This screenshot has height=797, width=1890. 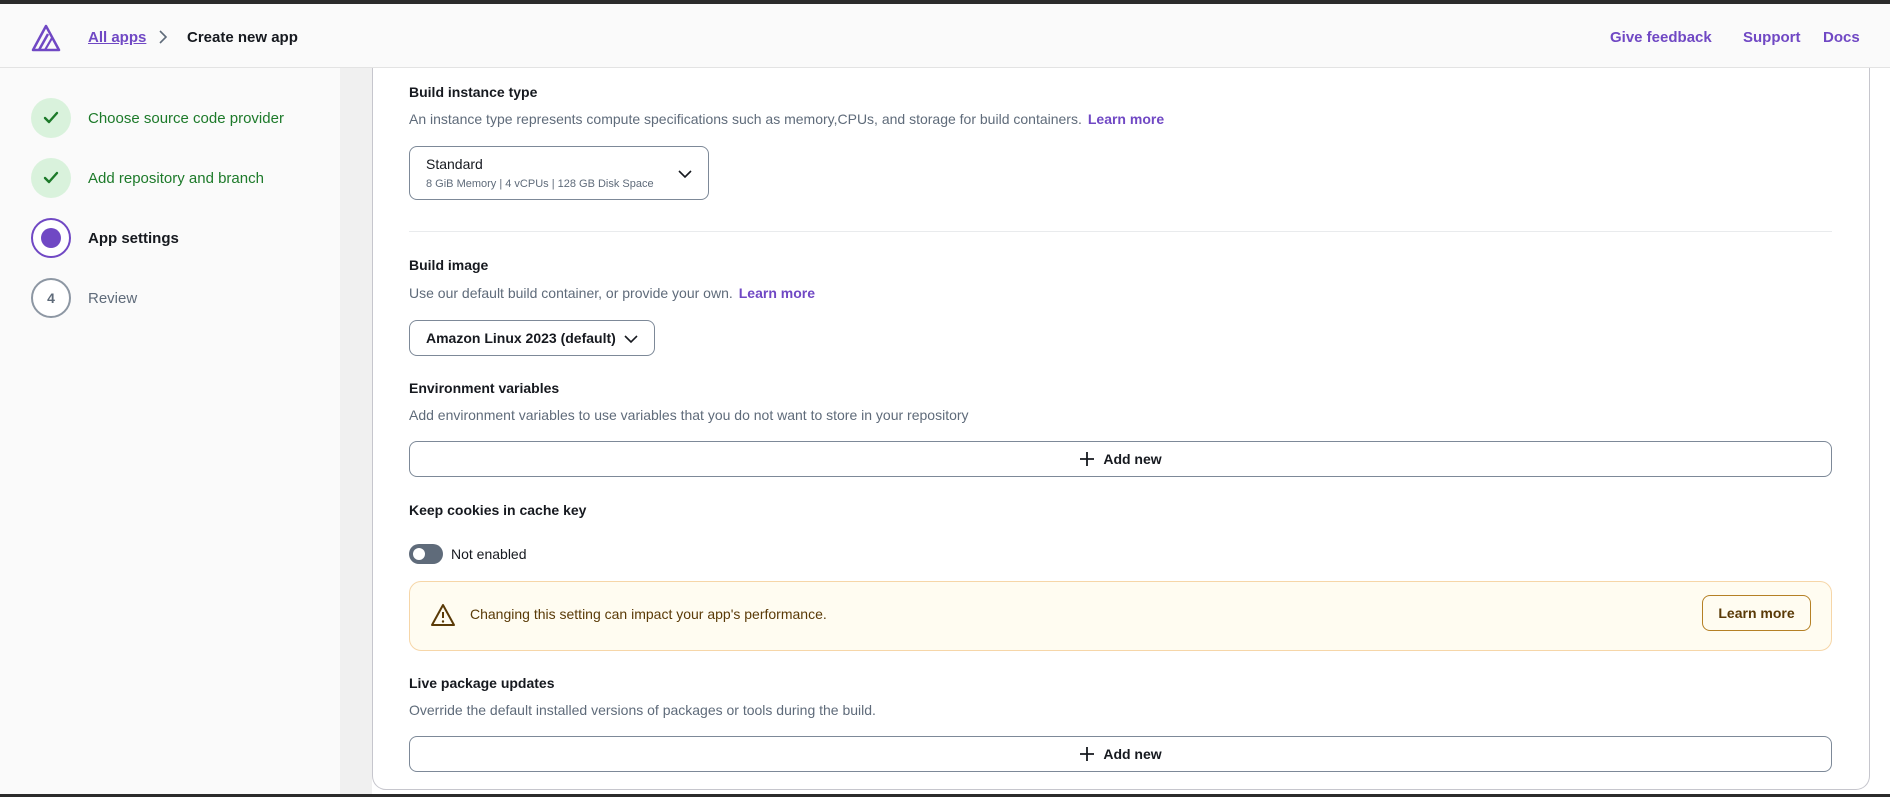 I want to click on live-packages-add-new-button: Add new, so click(x=1120, y=754).